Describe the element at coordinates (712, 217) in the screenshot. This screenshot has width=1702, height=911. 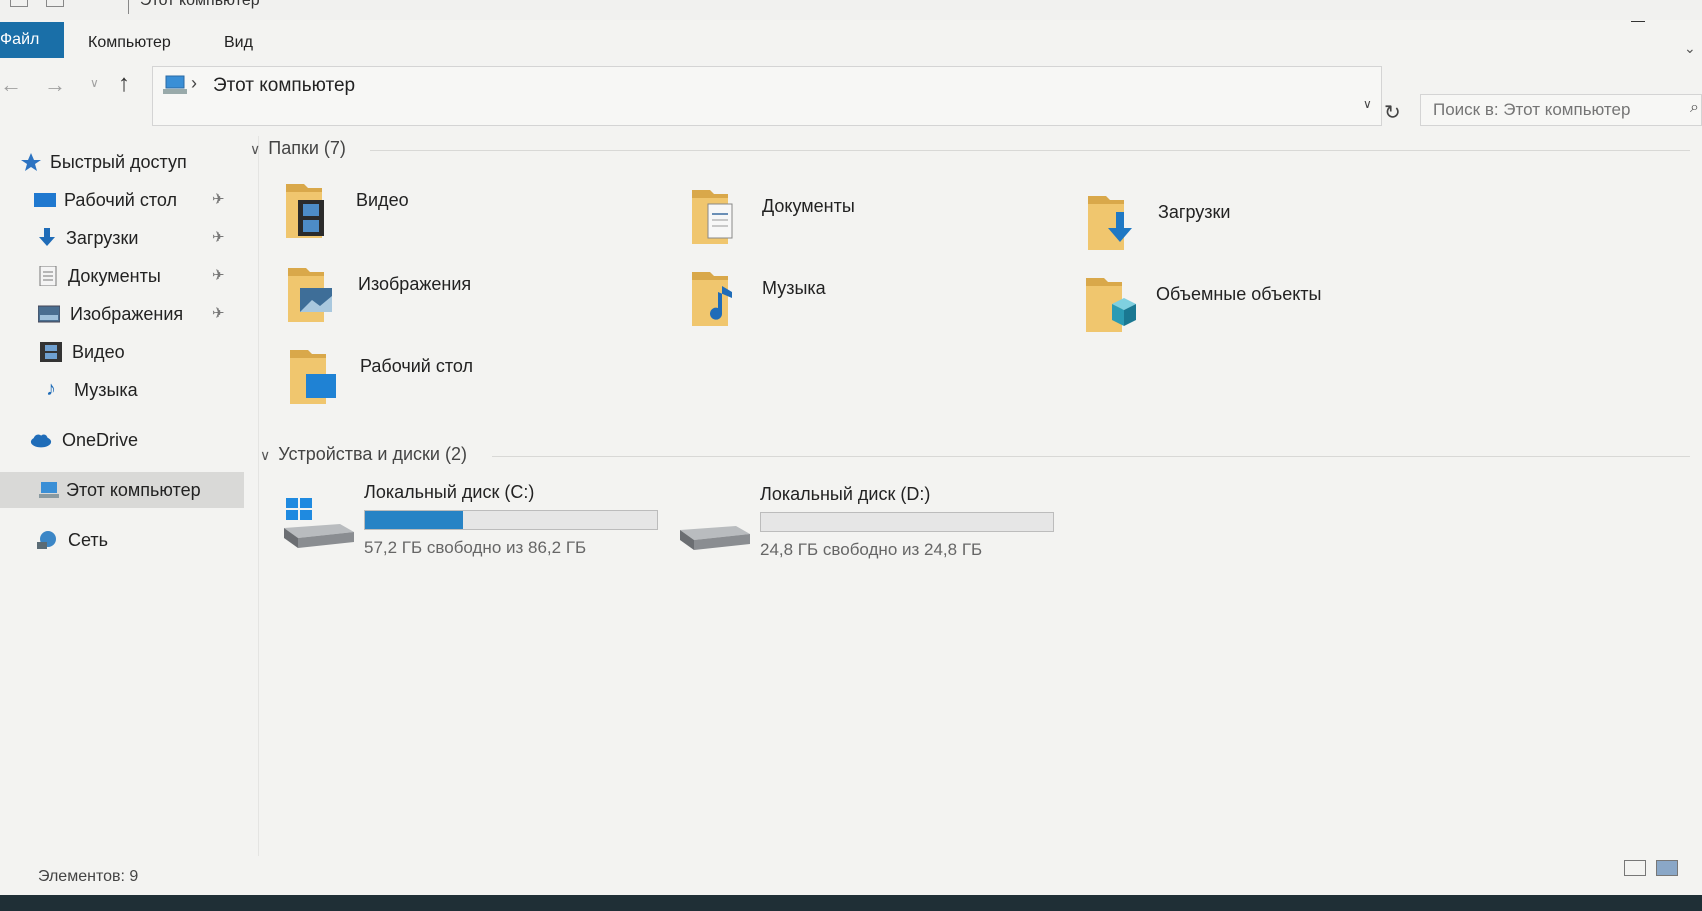
I see `documents-folder-icon` at that location.